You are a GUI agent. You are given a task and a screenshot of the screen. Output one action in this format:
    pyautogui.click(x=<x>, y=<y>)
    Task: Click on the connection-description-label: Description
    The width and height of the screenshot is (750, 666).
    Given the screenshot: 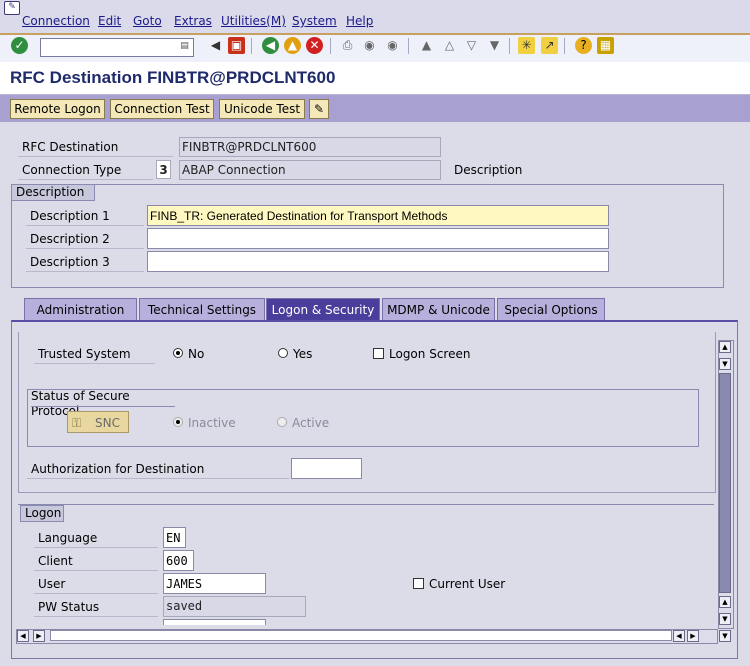 What is the action you would take?
    pyautogui.click(x=488, y=170)
    